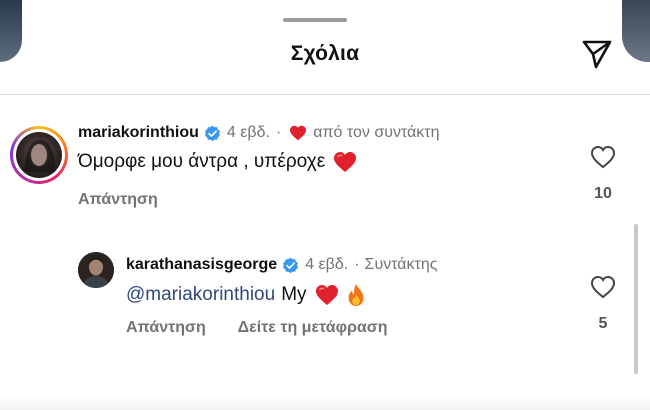 This screenshot has width=650, height=410. I want to click on send-button, so click(597, 54).